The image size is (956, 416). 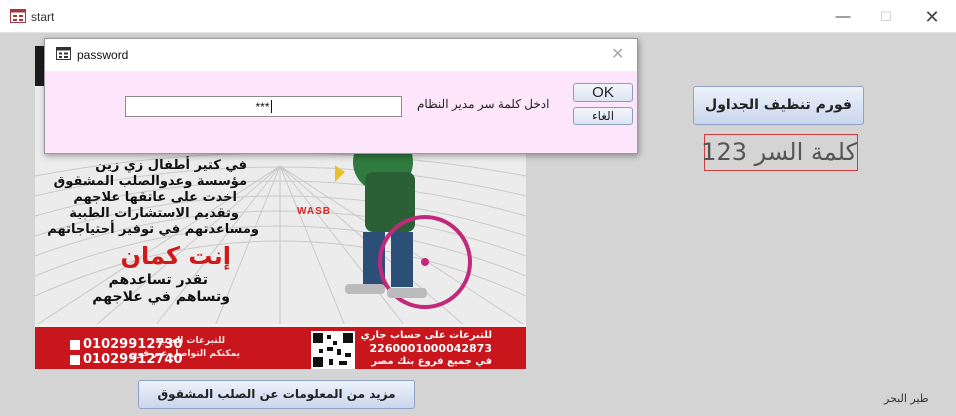 I want to click on poster-line: مؤسسة وعدوالصلب المشقوق, so click(x=150, y=181).